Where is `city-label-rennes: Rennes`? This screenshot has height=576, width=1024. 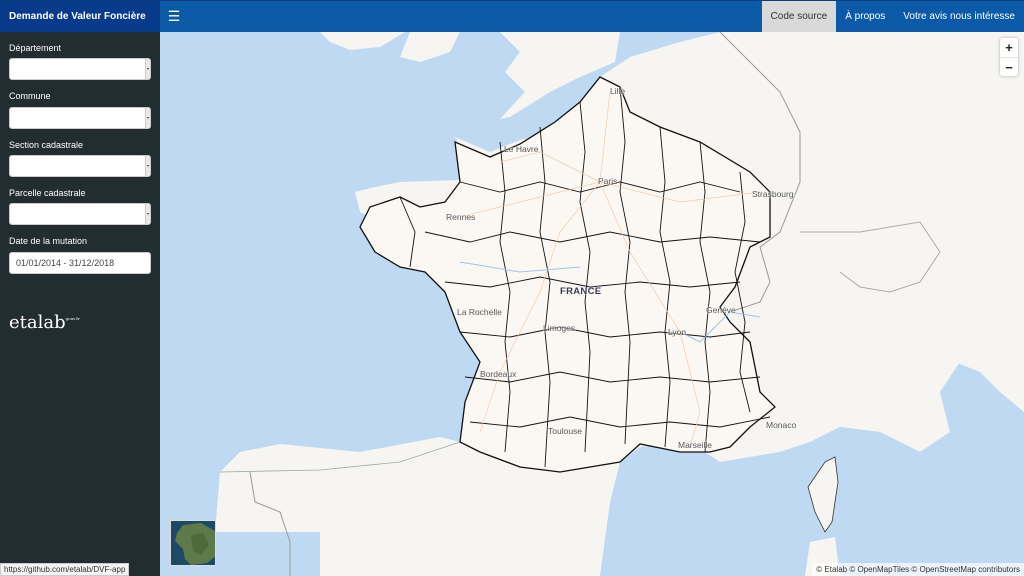 city-label-rennes: Rennes is located at coordinates (461, 217).